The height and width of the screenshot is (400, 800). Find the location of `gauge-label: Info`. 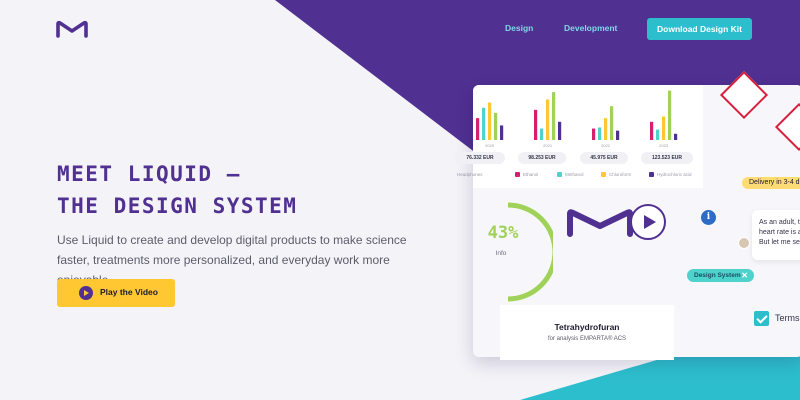

gauge-label: Info is located at coordinates (501, 253).